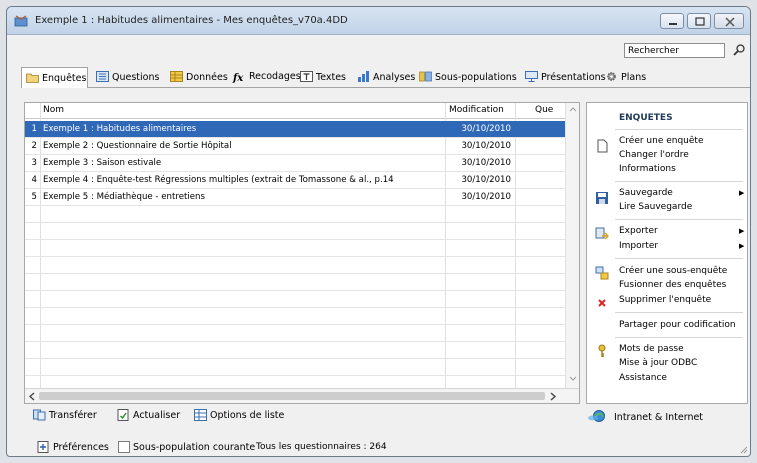 This screenshot has height=463, width=757. I want to click on scrollbar-thumb, so click(292, 396).